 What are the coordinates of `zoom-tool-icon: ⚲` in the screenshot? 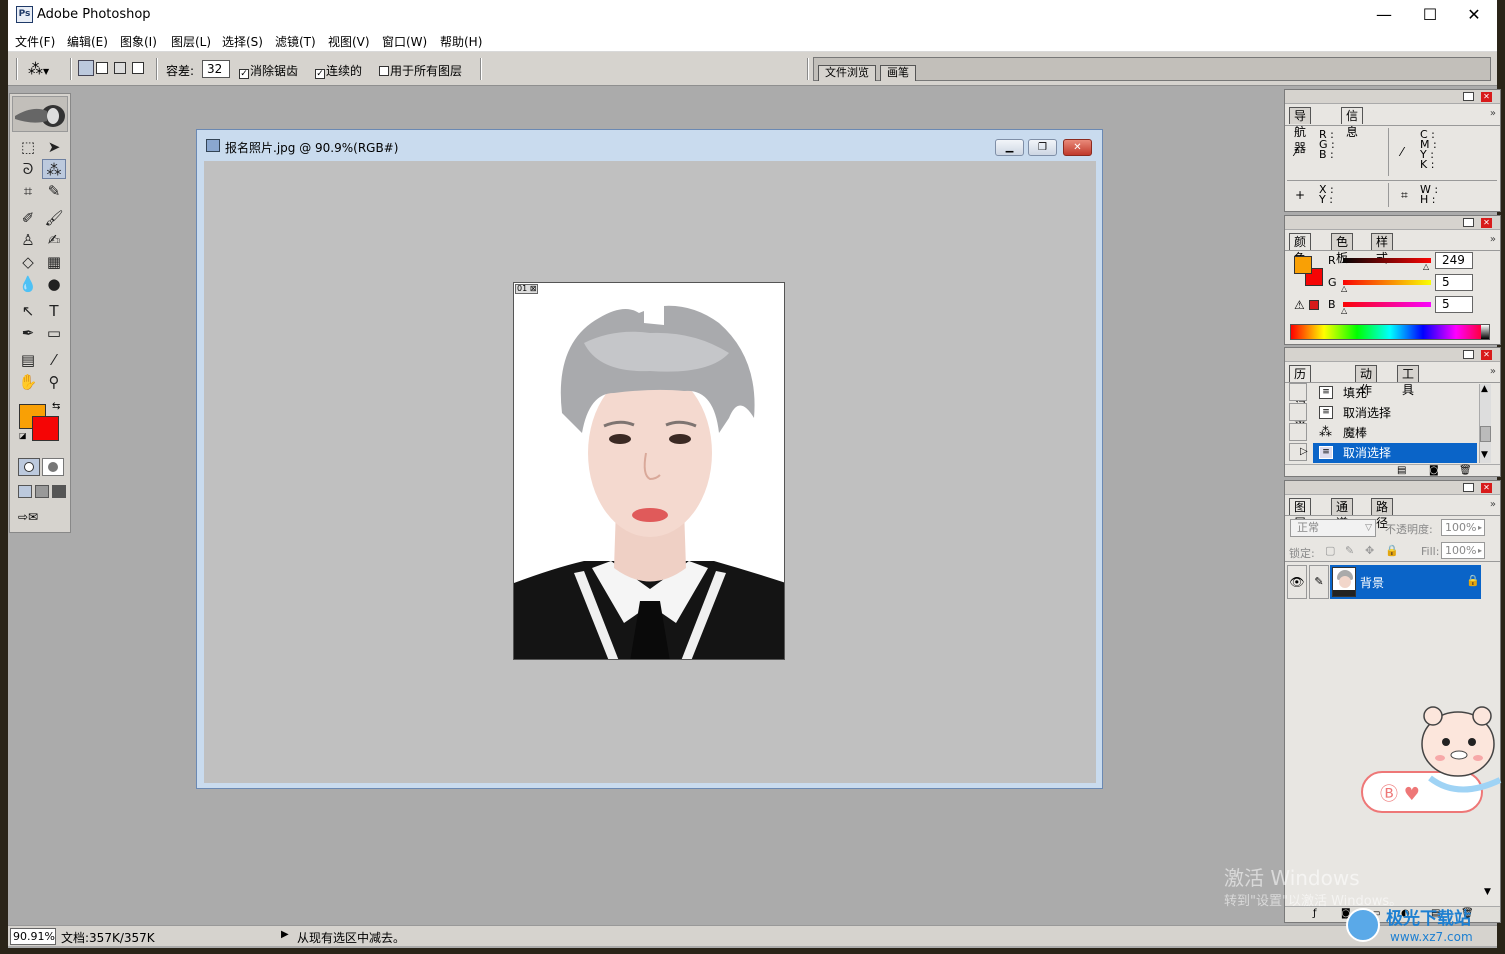 It's located at (54, 382).